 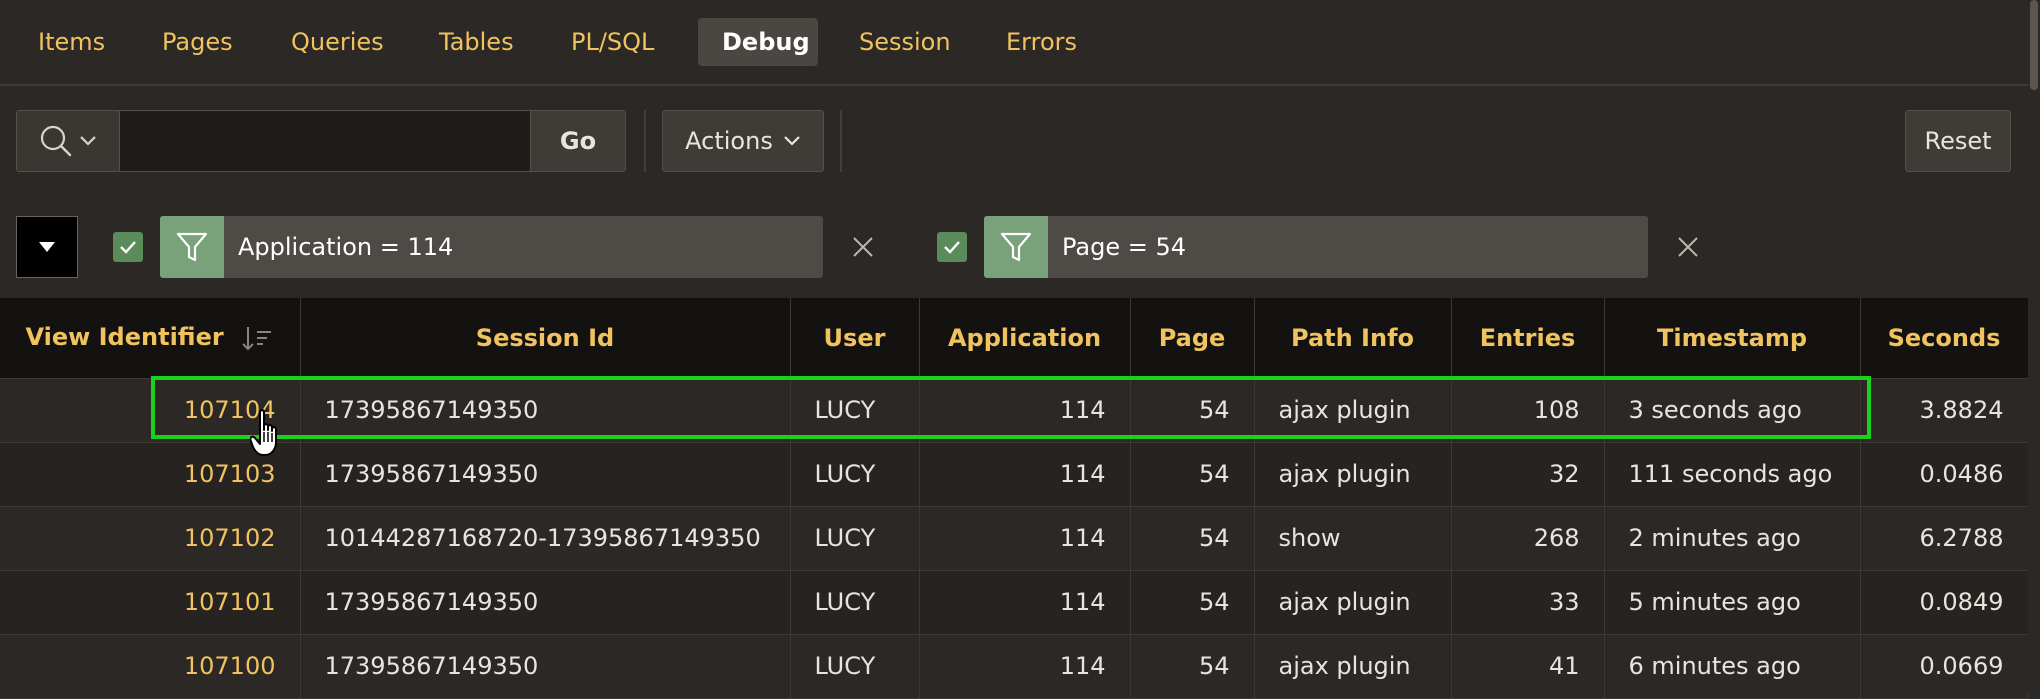 I want to click on scrollbar-thumb, so click(x=2034, y=45).